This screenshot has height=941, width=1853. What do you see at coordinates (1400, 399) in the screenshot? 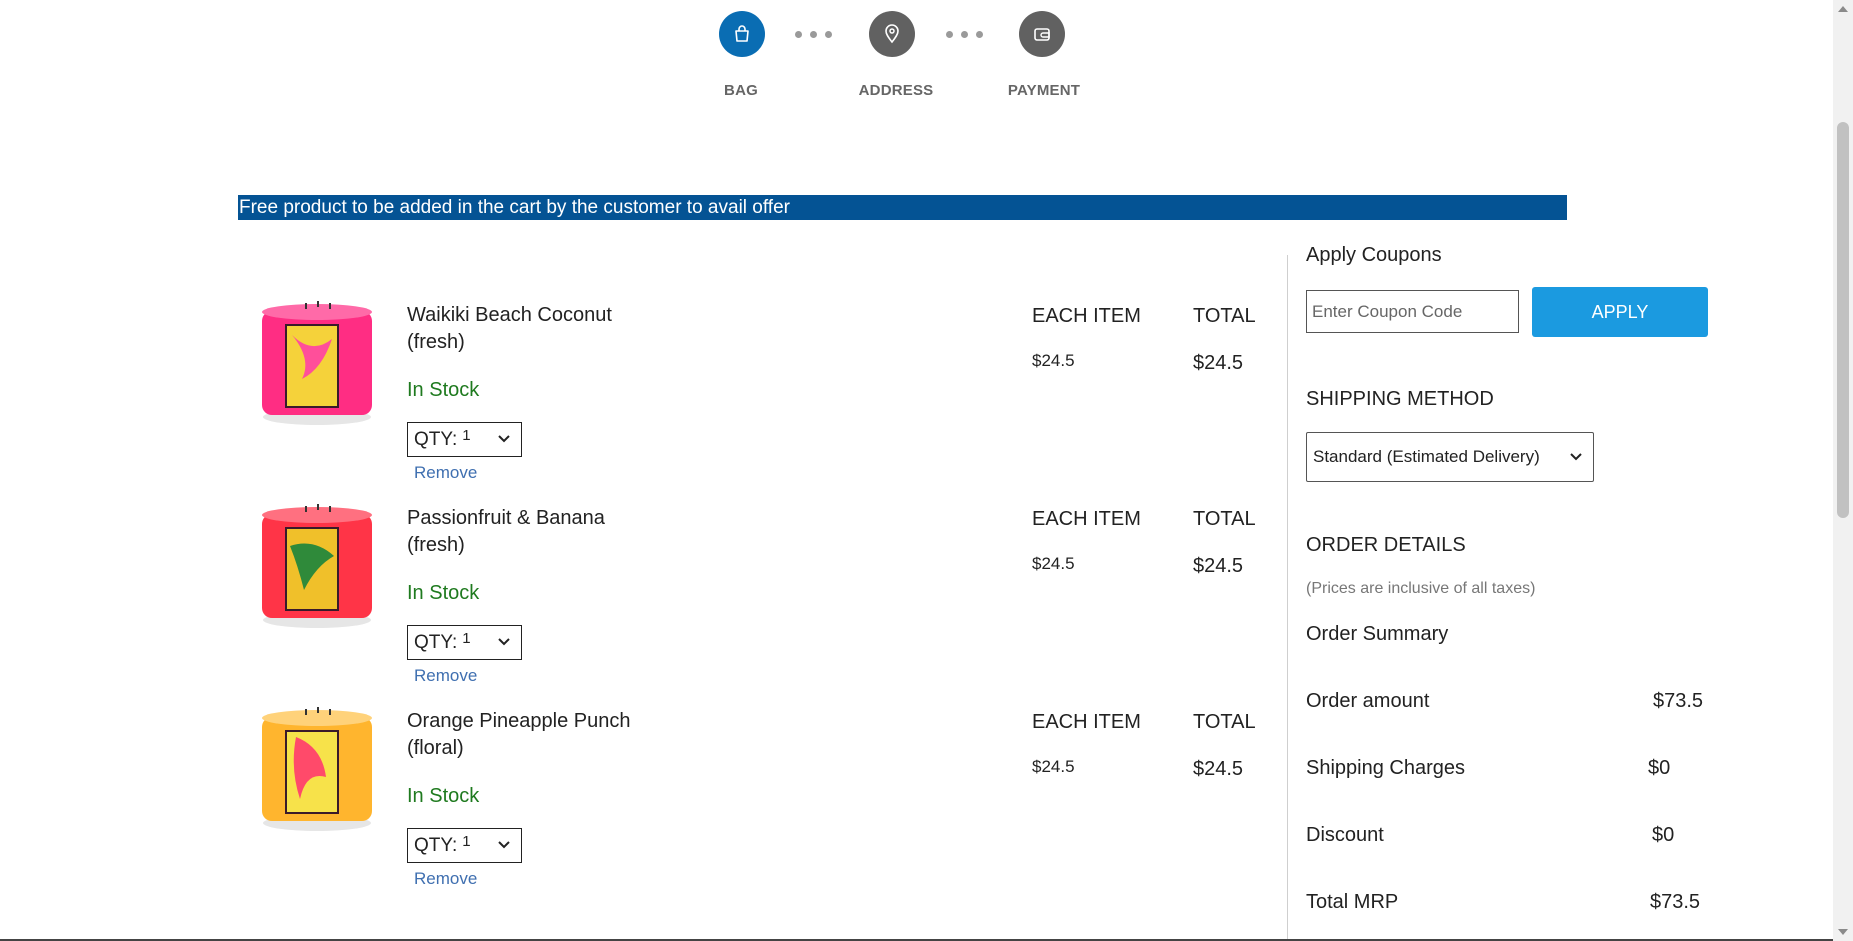
I see `shipping-method-title: SHIPPING METHOD` at bounding box center [1400, 399].